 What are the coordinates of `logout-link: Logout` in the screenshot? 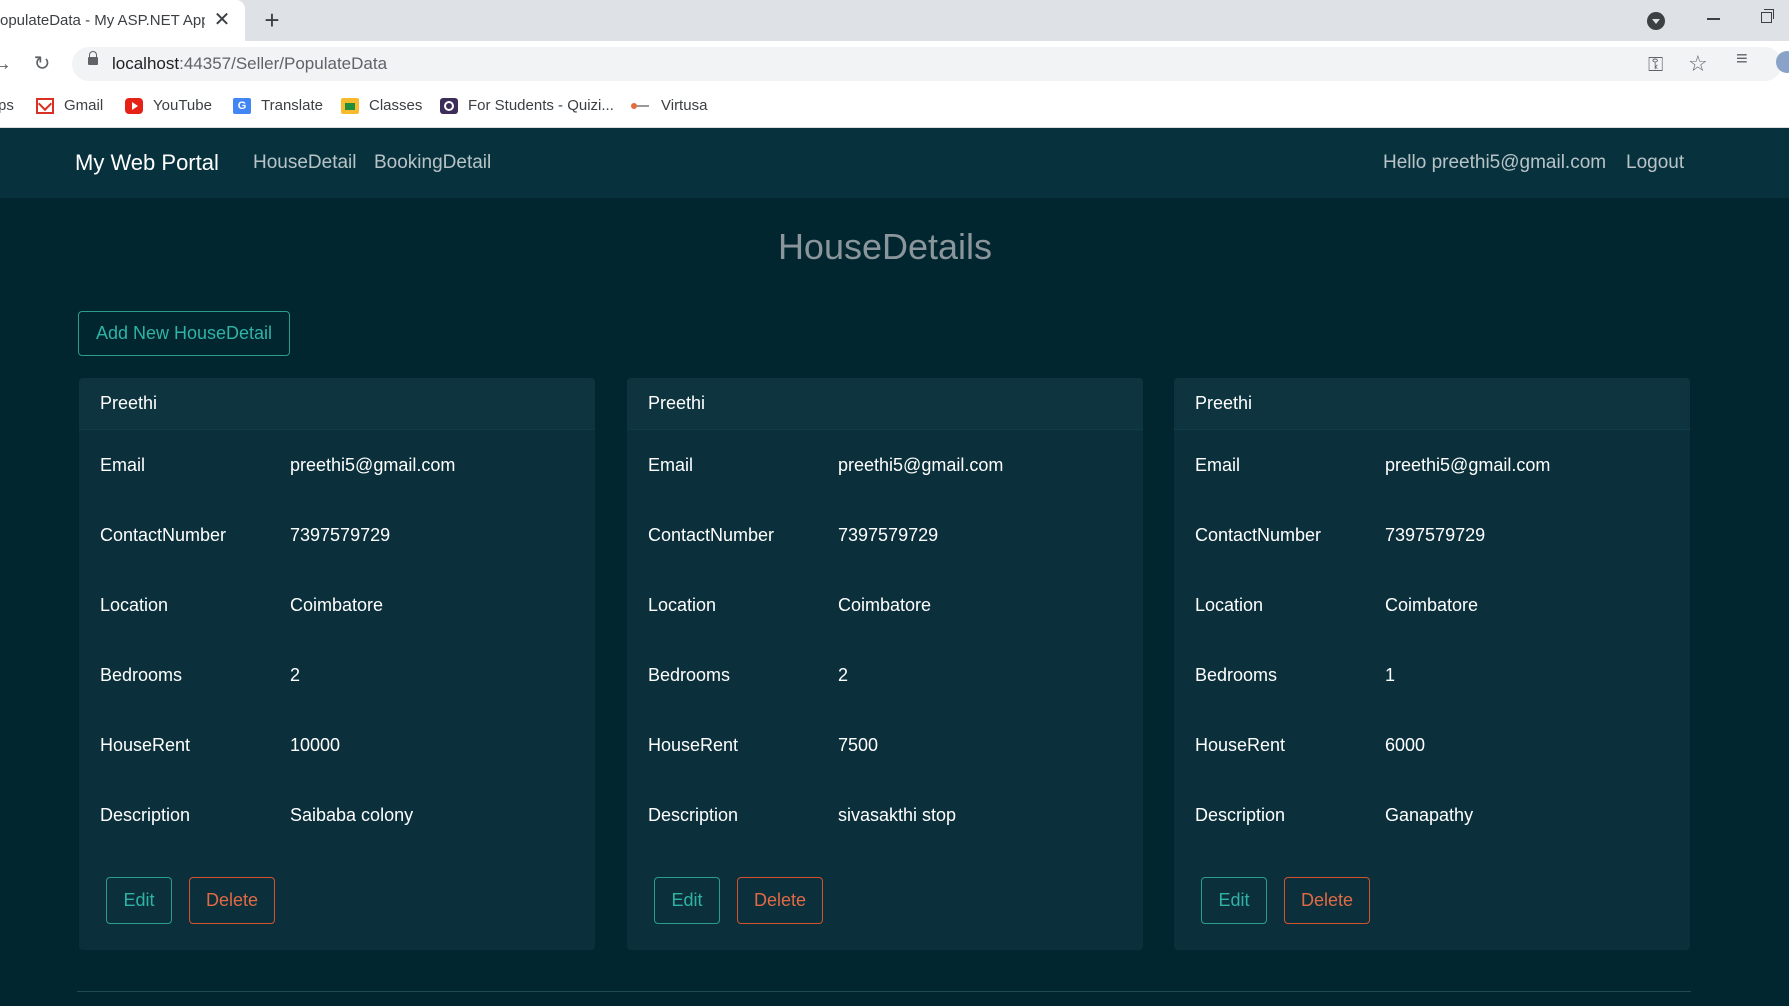 It's located at (1655, 163).